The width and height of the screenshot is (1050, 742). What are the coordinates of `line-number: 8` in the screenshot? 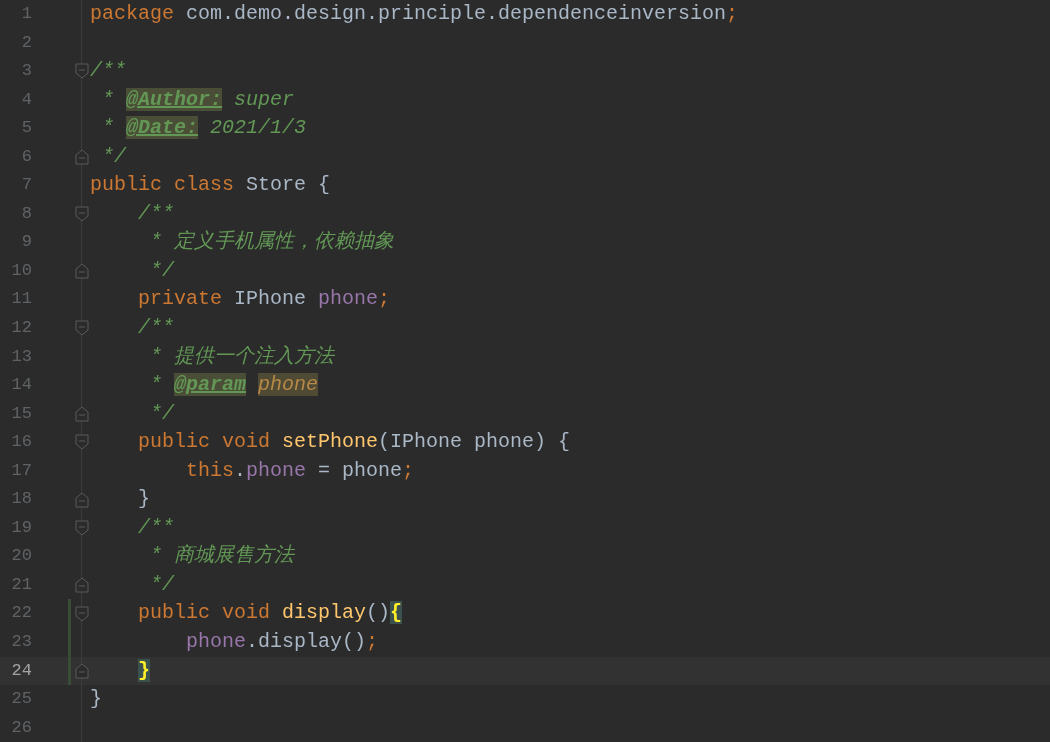 It's located at (26, 213).